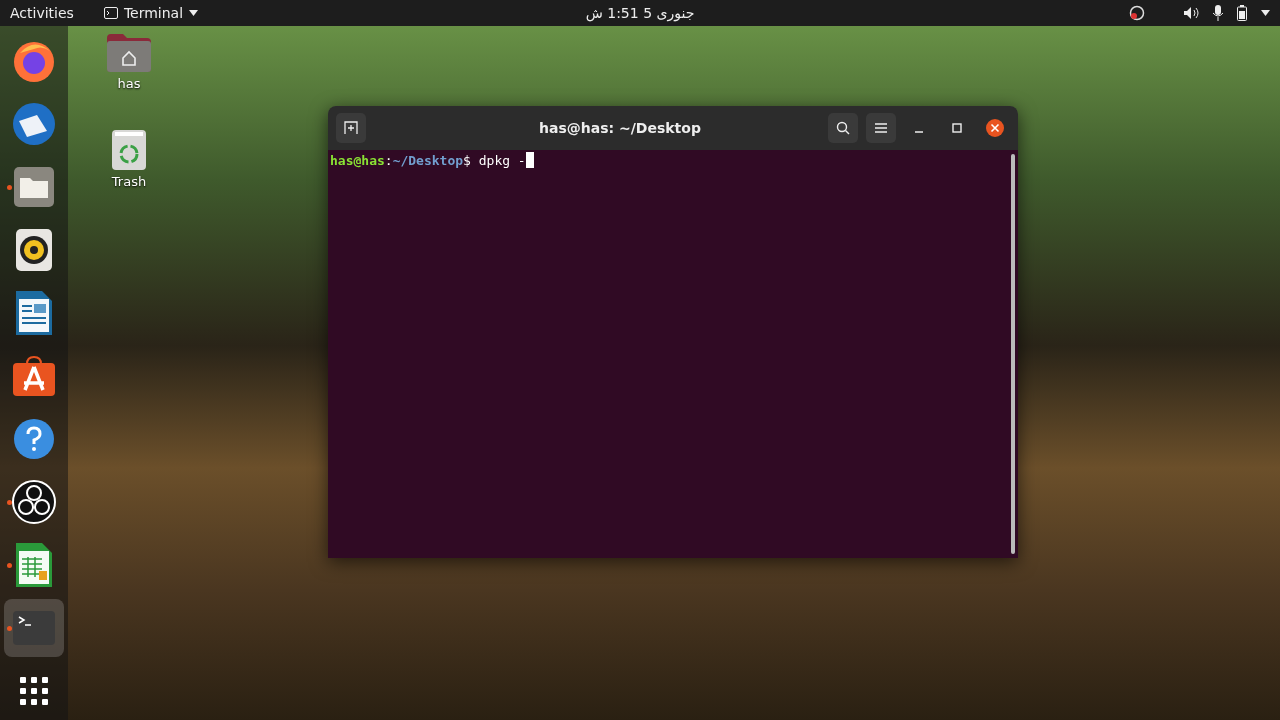 This screenshot has width=1280, height=720. I want to click on mail-globe-icon, so click(34, 124).